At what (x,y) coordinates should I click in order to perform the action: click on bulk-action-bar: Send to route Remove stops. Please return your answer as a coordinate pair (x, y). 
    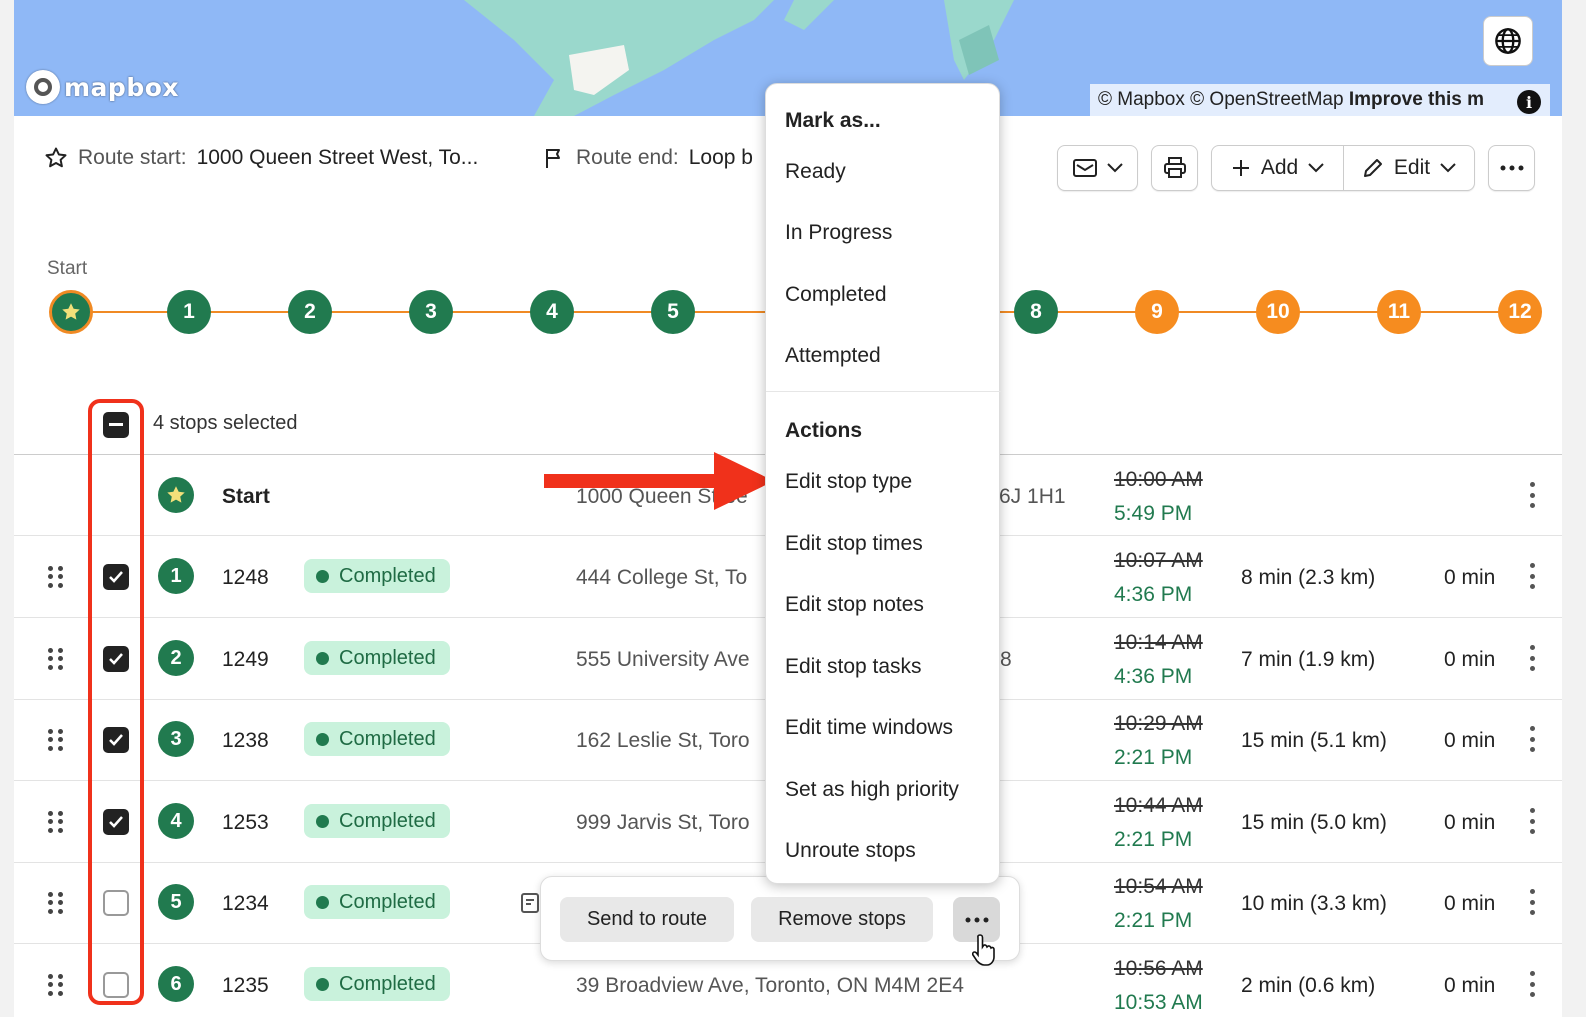
    Looking at the image, I should click on (780, 921).